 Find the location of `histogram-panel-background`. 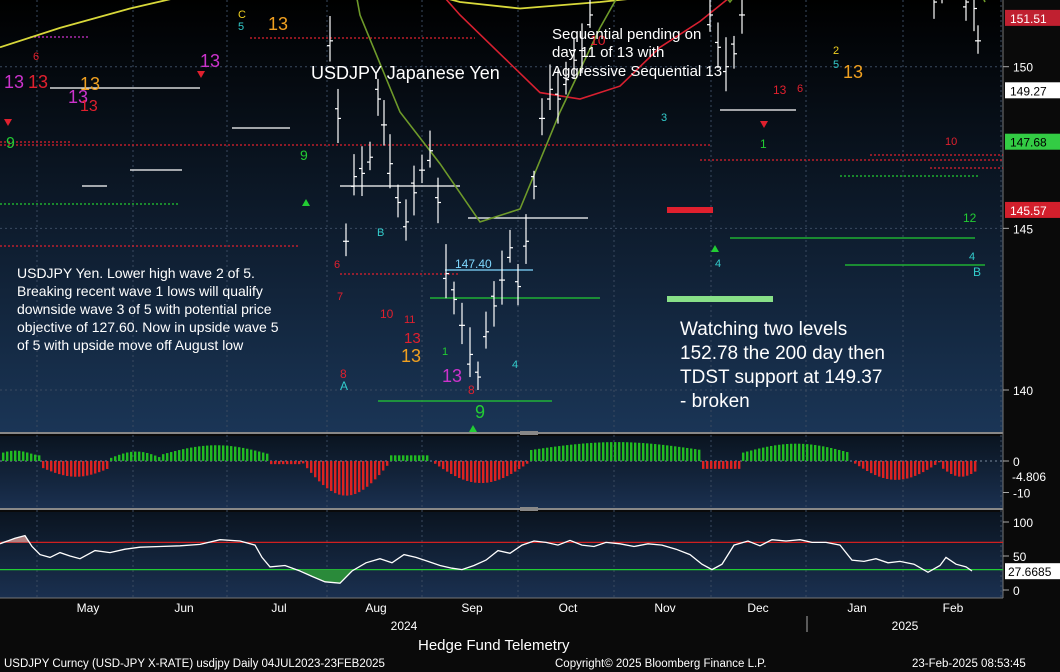

histogram-panel-background is located at coordinates (501, 472).